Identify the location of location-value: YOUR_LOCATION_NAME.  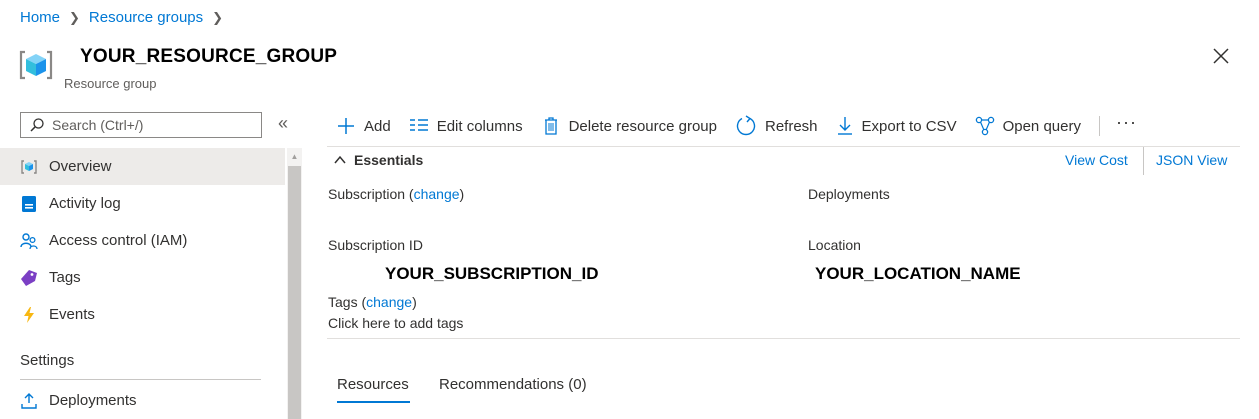
(918, 273).